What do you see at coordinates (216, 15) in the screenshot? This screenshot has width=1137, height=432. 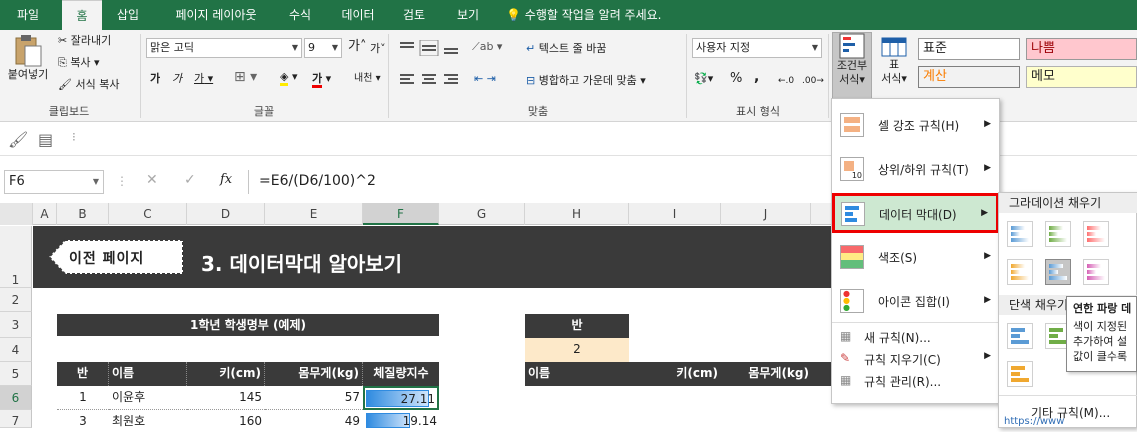 I see `tab-page-layout: 페이지 레이아웃` at bounding box center [216, 15].